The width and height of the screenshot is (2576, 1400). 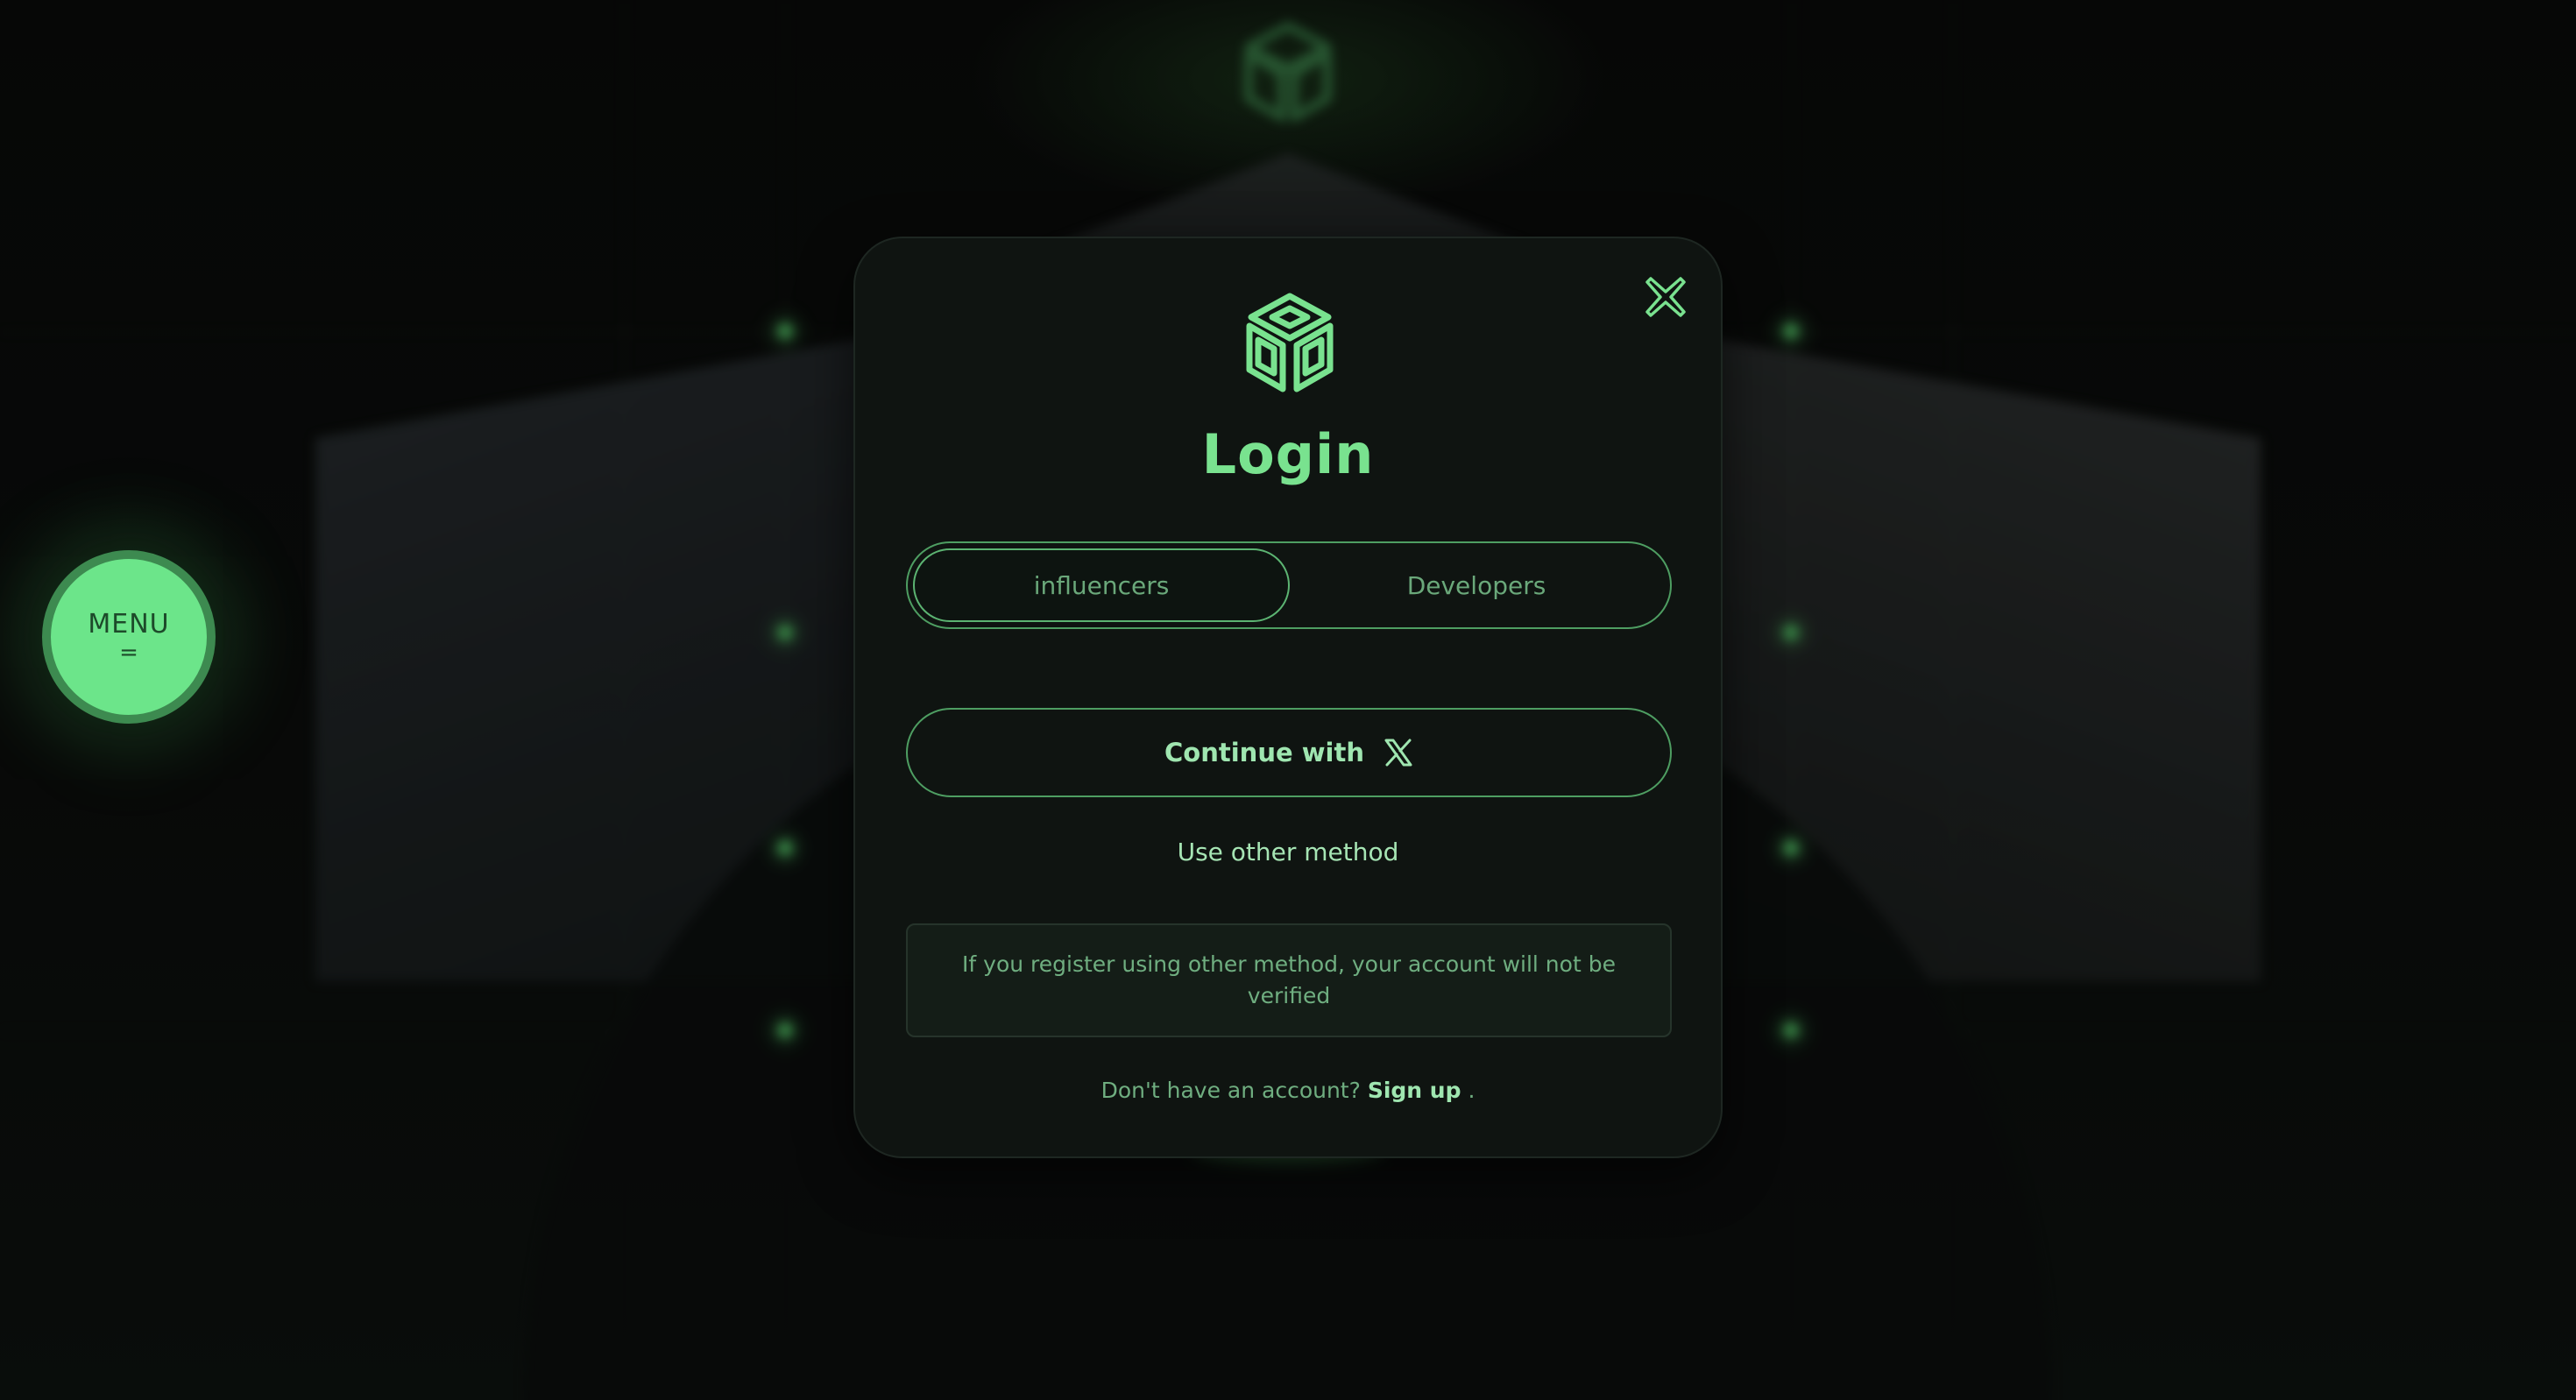 What do you see at coordinates (1414, 1090) in the screenshot?
I see `signup-link: Sign up` at bounding box center [1414, 1090].